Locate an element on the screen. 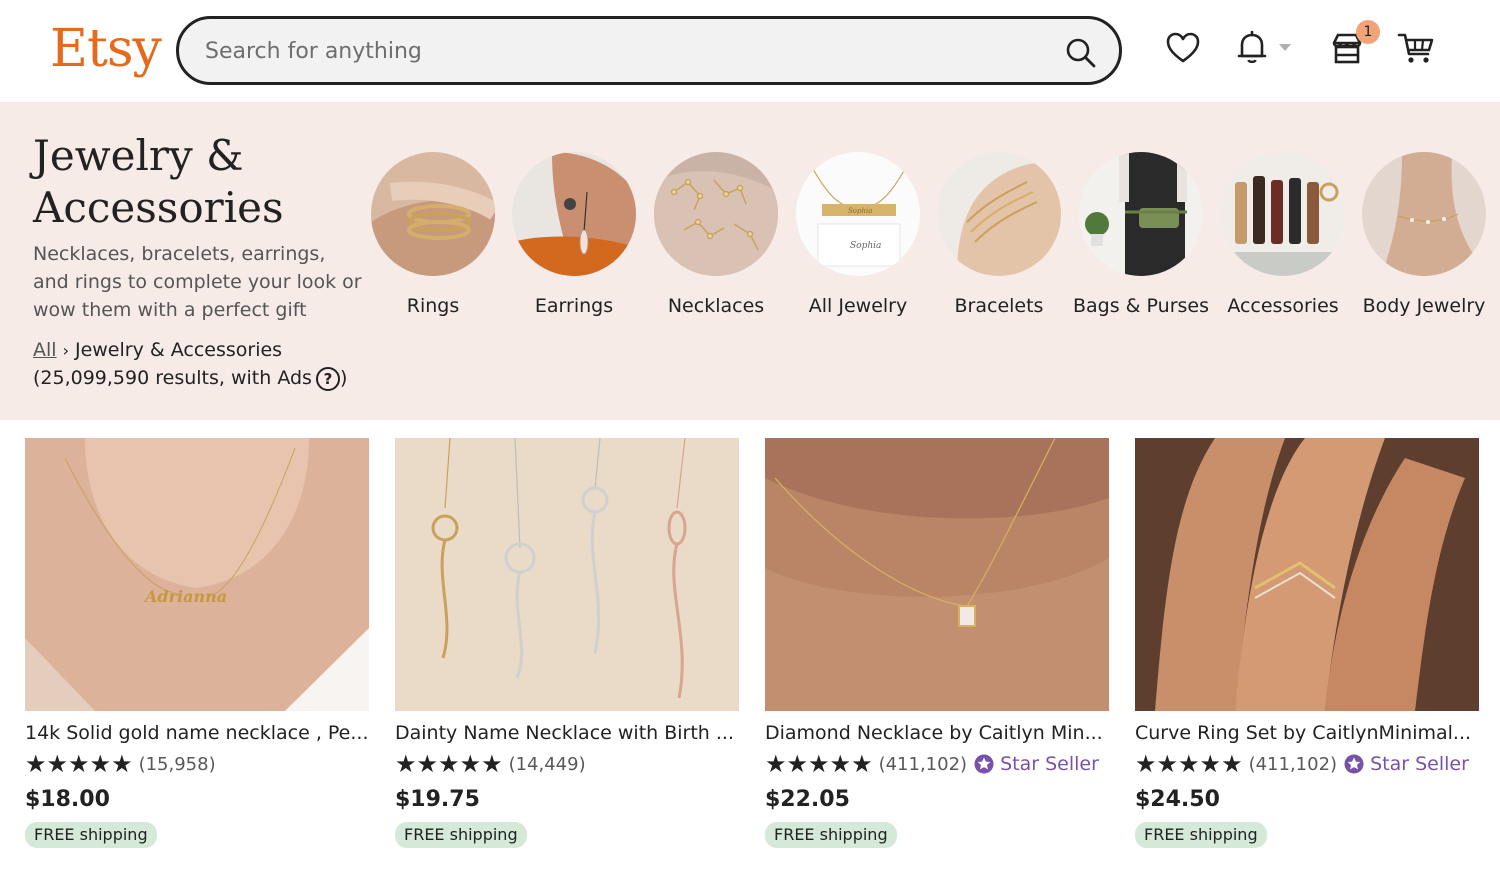 The width and height of the screenshot is (1500, 870). subcategory-bracelets: Bracelets is located at coordinates (999, 235).